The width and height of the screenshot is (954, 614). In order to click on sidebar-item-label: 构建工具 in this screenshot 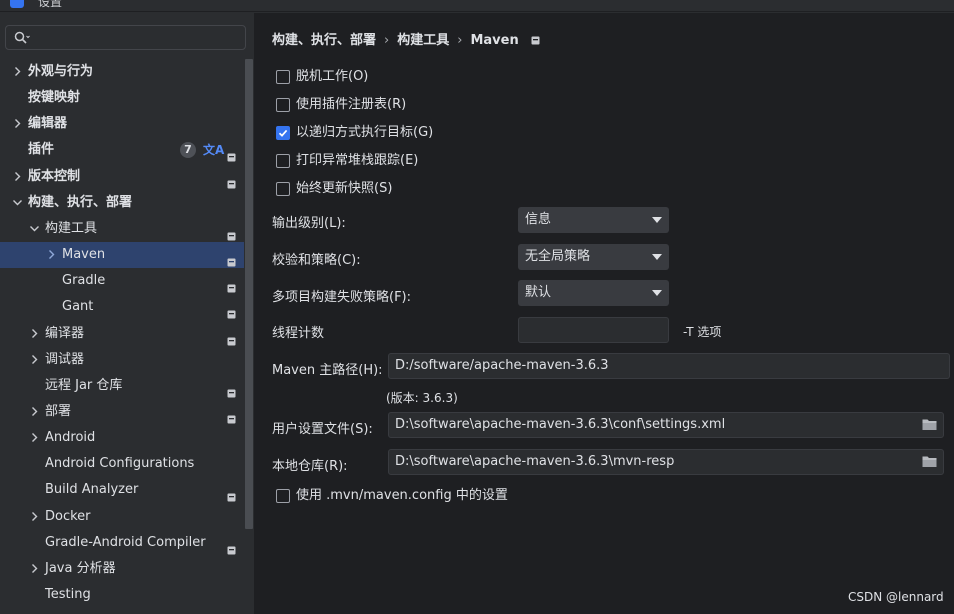, I will do `click(71, 228)`.